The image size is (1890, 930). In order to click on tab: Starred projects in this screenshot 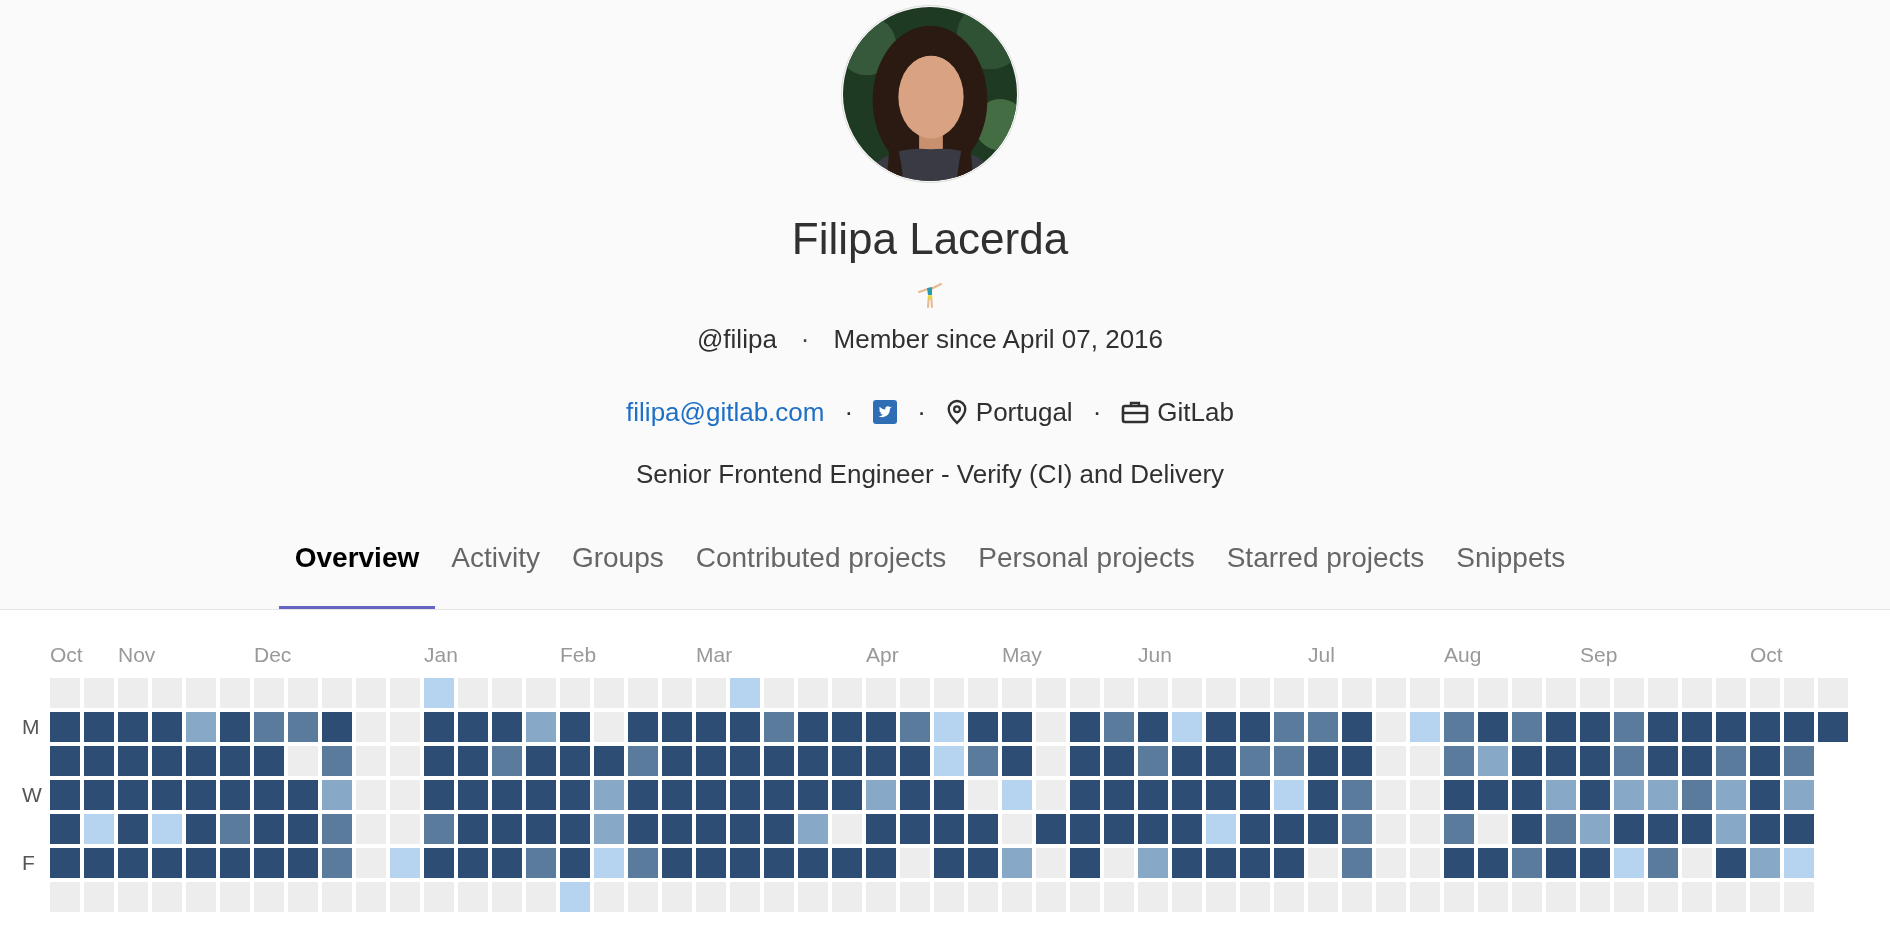, I will do `click(1325, 572)`.